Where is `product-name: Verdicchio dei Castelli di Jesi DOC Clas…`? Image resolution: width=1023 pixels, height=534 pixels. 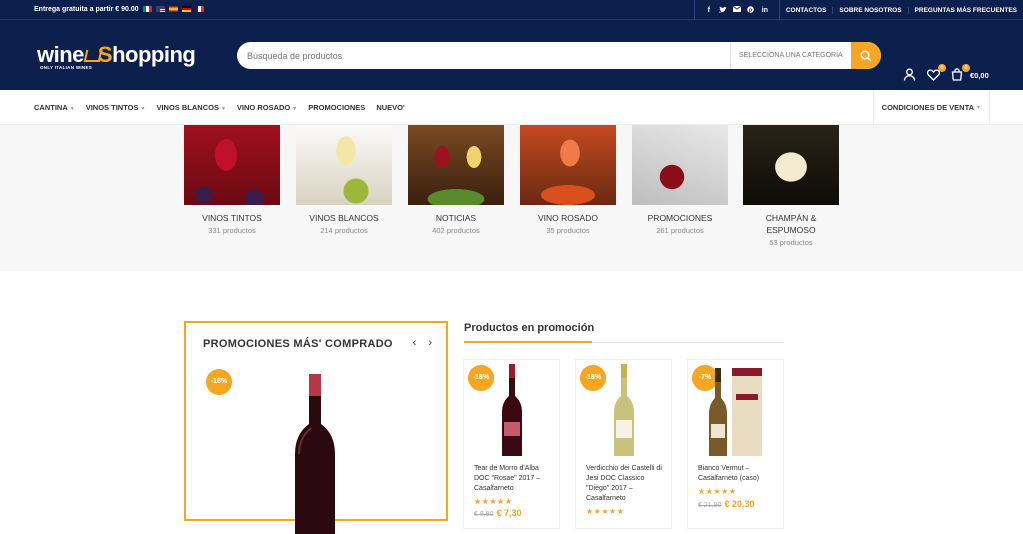 product-name: Verdicchio dei Castelli di Jesi DOC Clas… is located at coordinates (626, 484).